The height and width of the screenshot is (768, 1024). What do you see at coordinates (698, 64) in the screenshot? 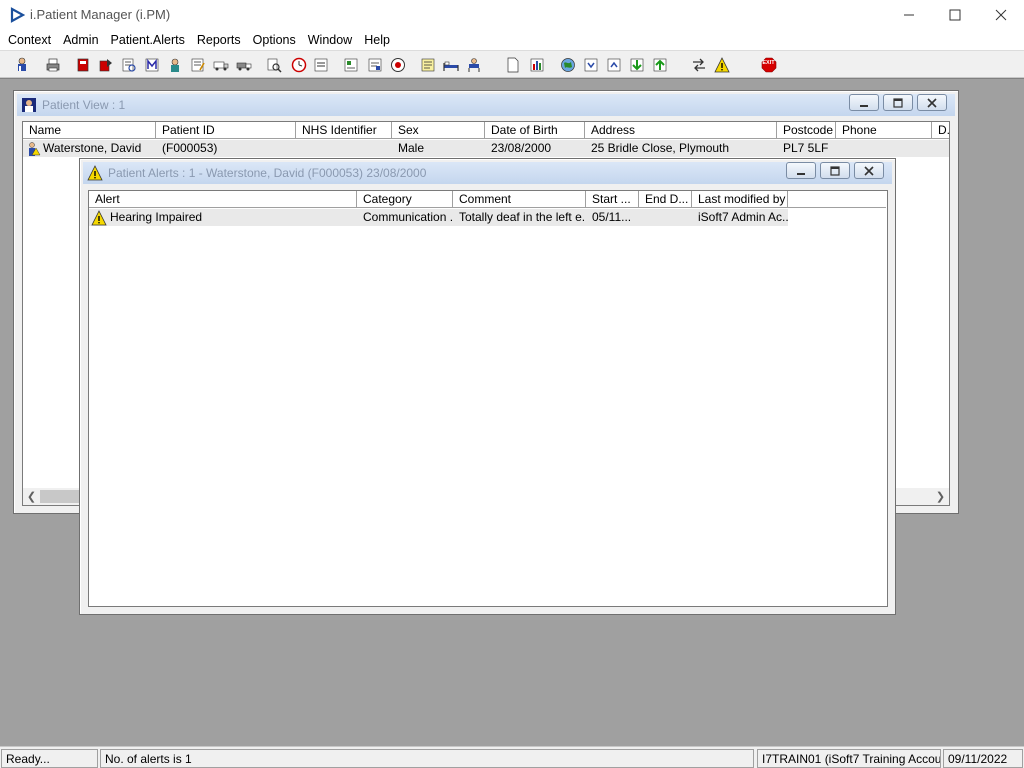
I see `transfer-icon` at bounding box center [698, 64].